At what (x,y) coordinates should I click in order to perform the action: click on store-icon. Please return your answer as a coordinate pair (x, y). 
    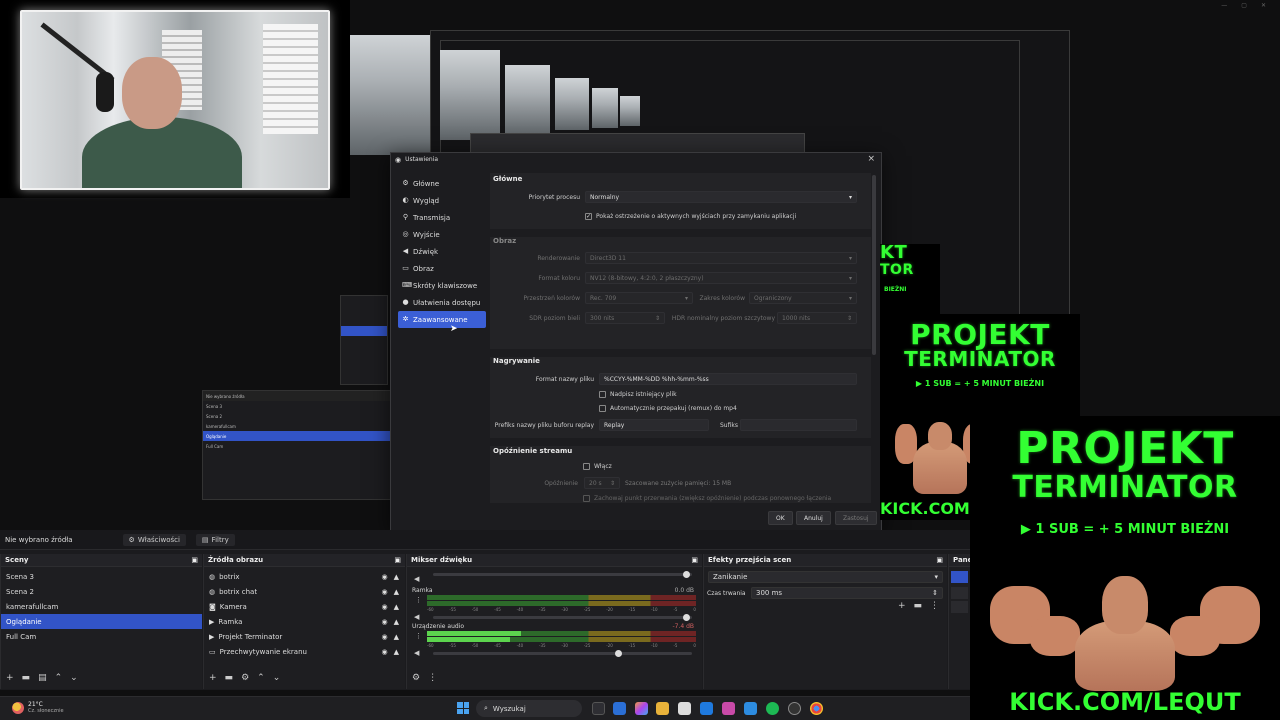
    Looking at the image, I should click on (684, 708).